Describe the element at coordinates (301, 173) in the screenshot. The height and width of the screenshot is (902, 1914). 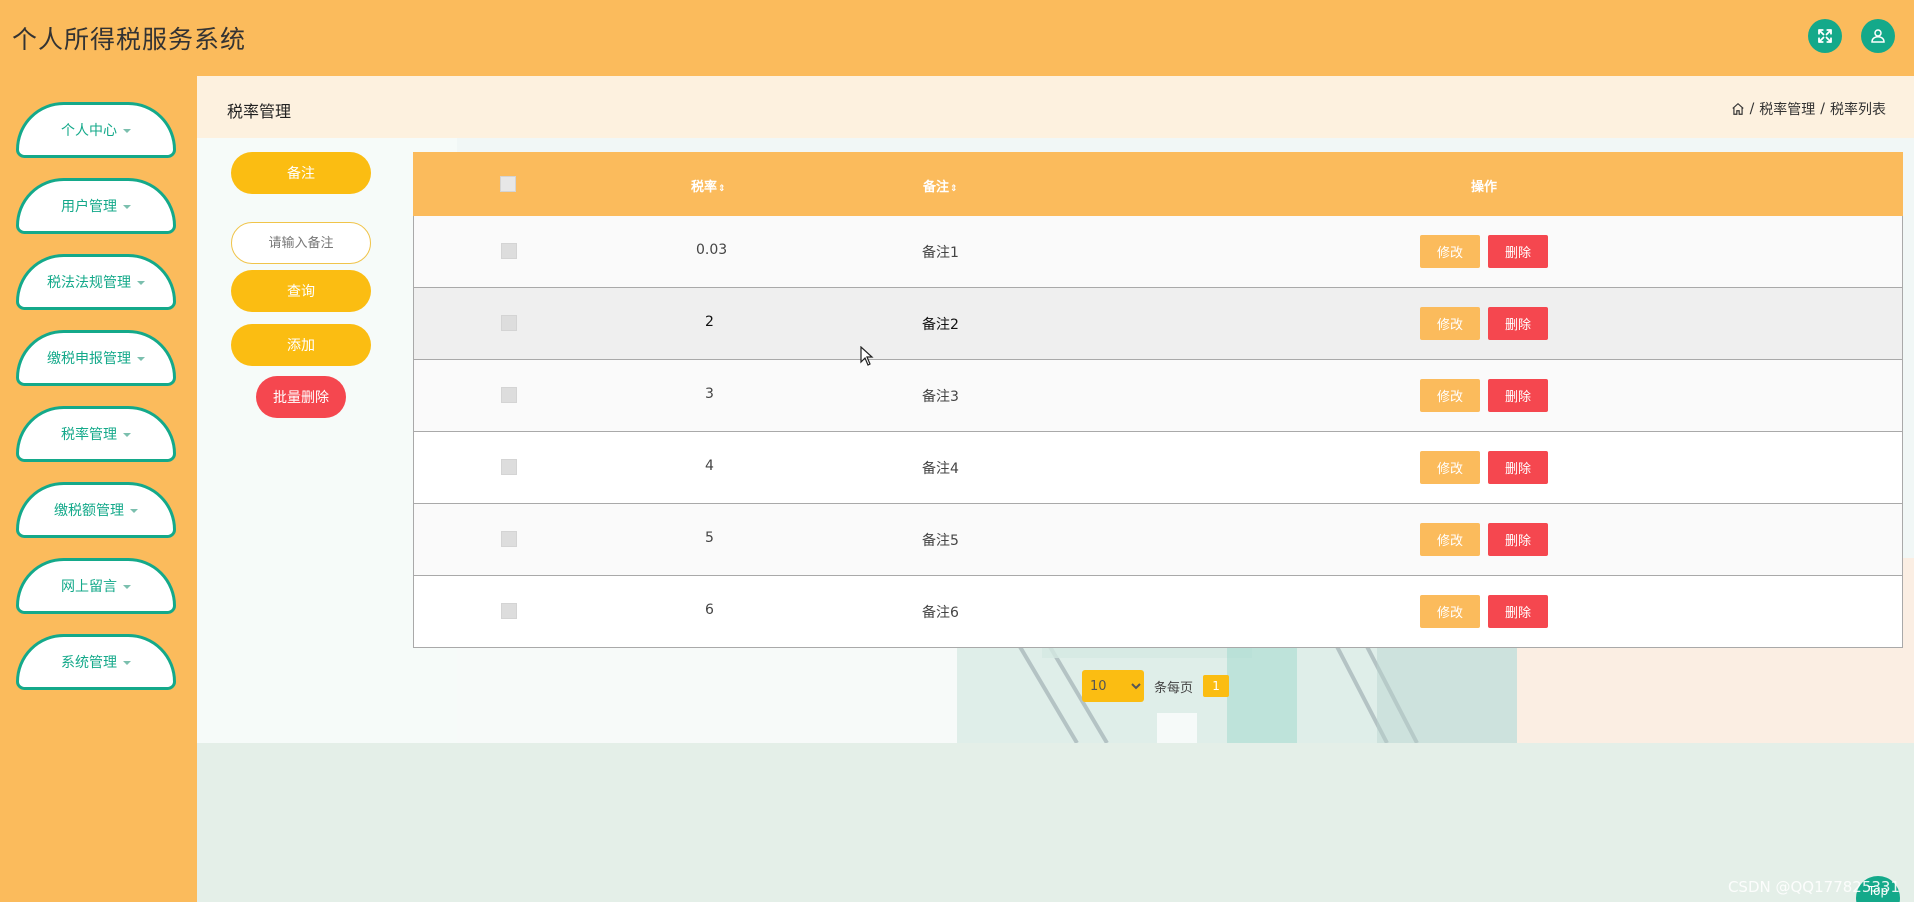
I see `note-field-label: 备注` at that location.